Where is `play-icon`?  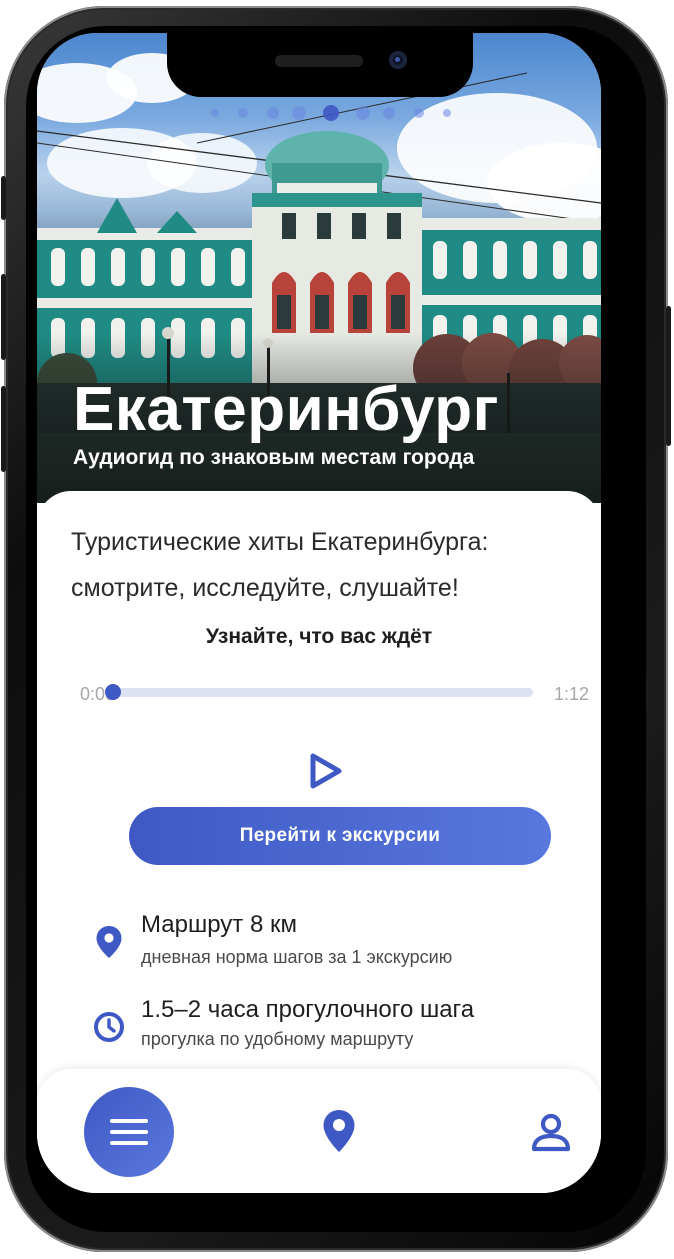 play-icon is located at coordinates (326, 771).